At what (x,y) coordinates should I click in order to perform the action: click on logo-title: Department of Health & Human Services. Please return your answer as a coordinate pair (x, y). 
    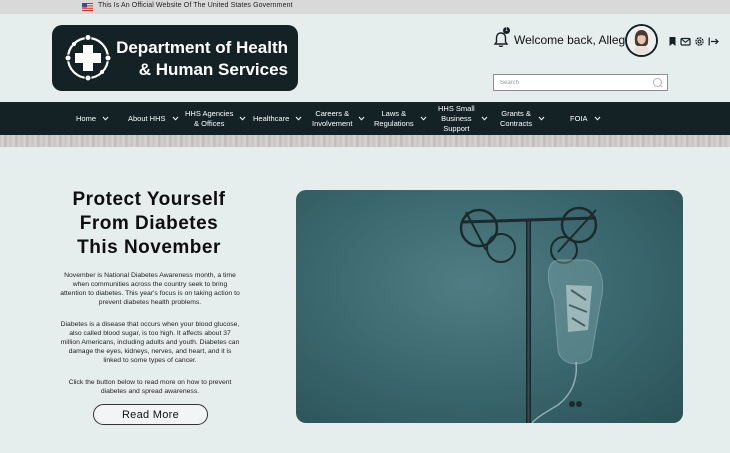
    Looking at the image, I should click on (202, 59).